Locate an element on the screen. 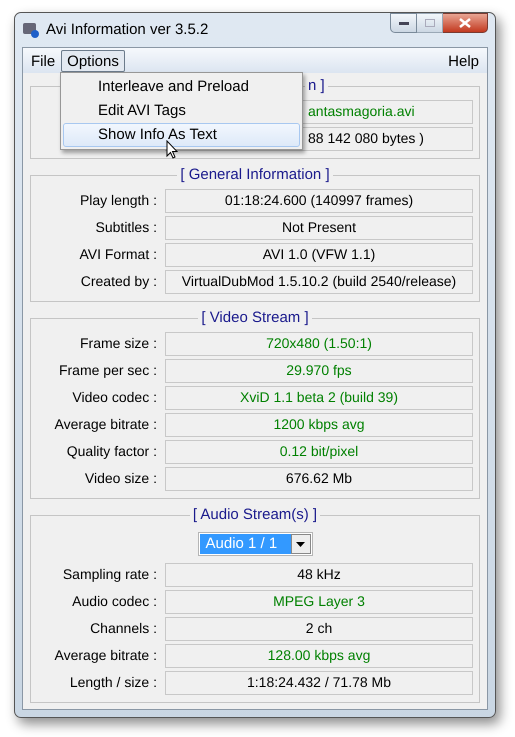  value-field: 01:18:24.600 (140997 frames) is located at coordinates (319, 200).